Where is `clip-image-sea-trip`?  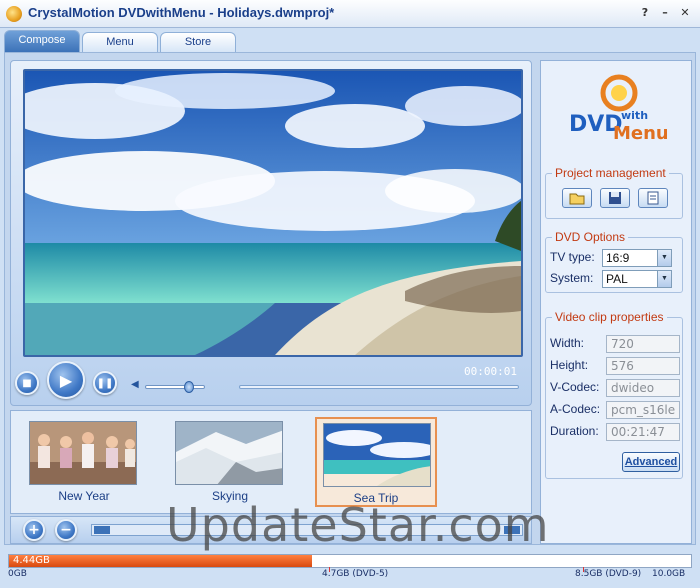 clip-image-sea-trip is located at coordinates (377, 455).